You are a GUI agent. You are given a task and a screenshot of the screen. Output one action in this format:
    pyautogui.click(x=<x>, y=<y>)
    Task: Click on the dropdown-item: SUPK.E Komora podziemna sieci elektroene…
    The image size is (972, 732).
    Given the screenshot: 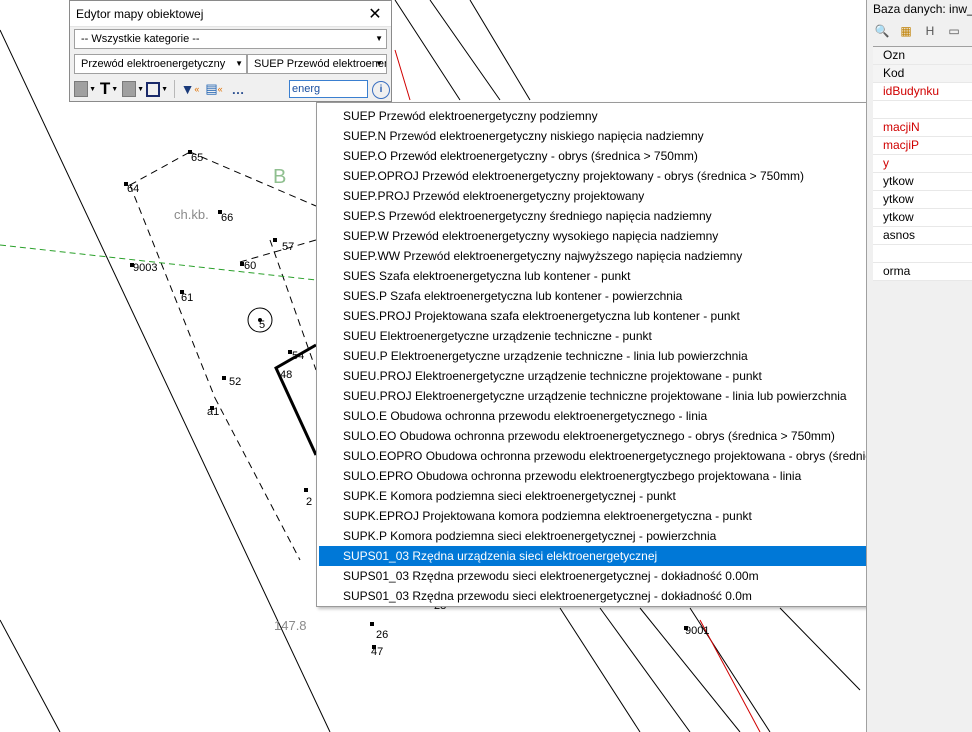 What is the action you would take?
    pyautogui.click(x=632, y=496)
    